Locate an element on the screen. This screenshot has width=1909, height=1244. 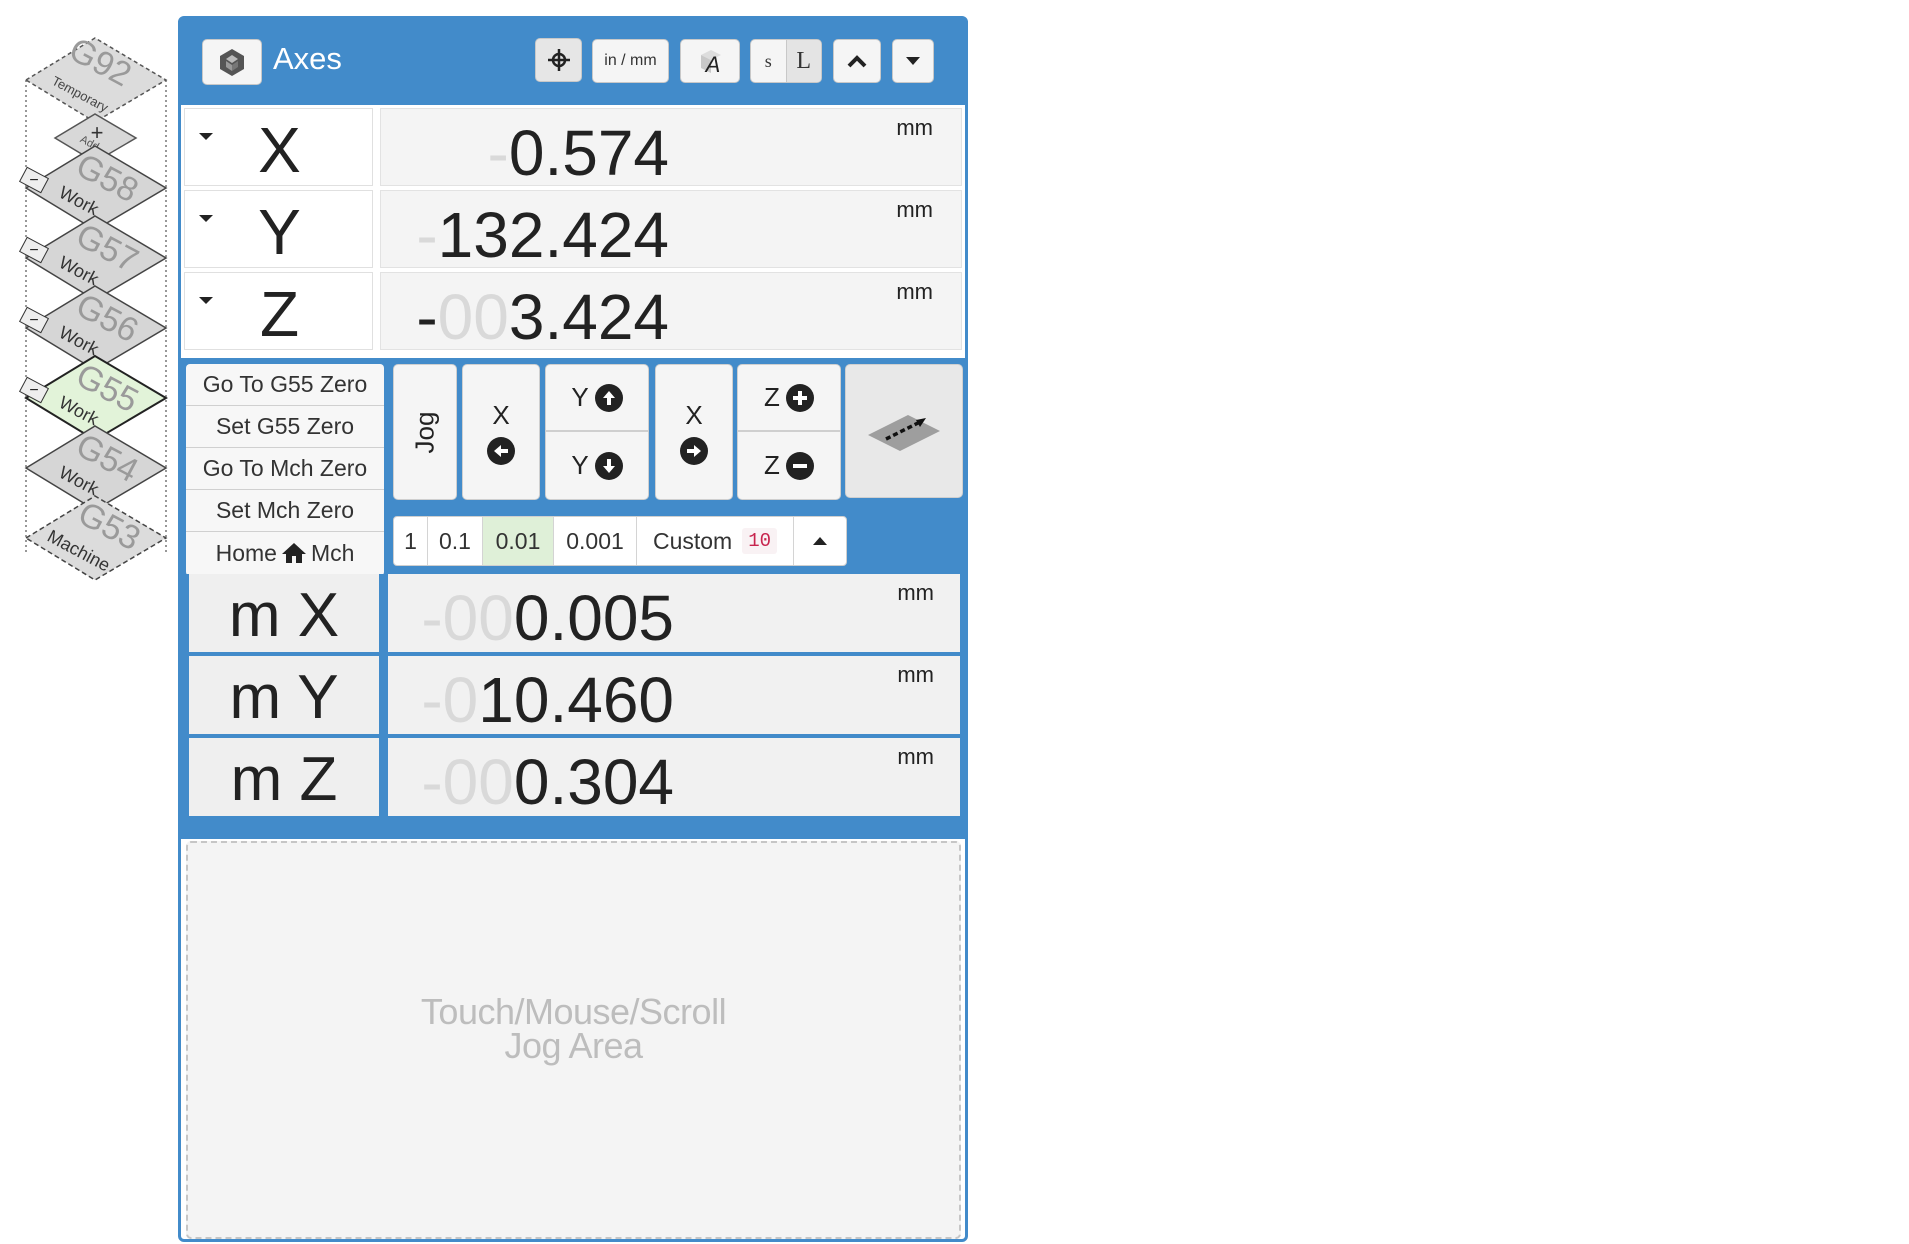
font-a-icon: A is located at coordinates (711, 62).